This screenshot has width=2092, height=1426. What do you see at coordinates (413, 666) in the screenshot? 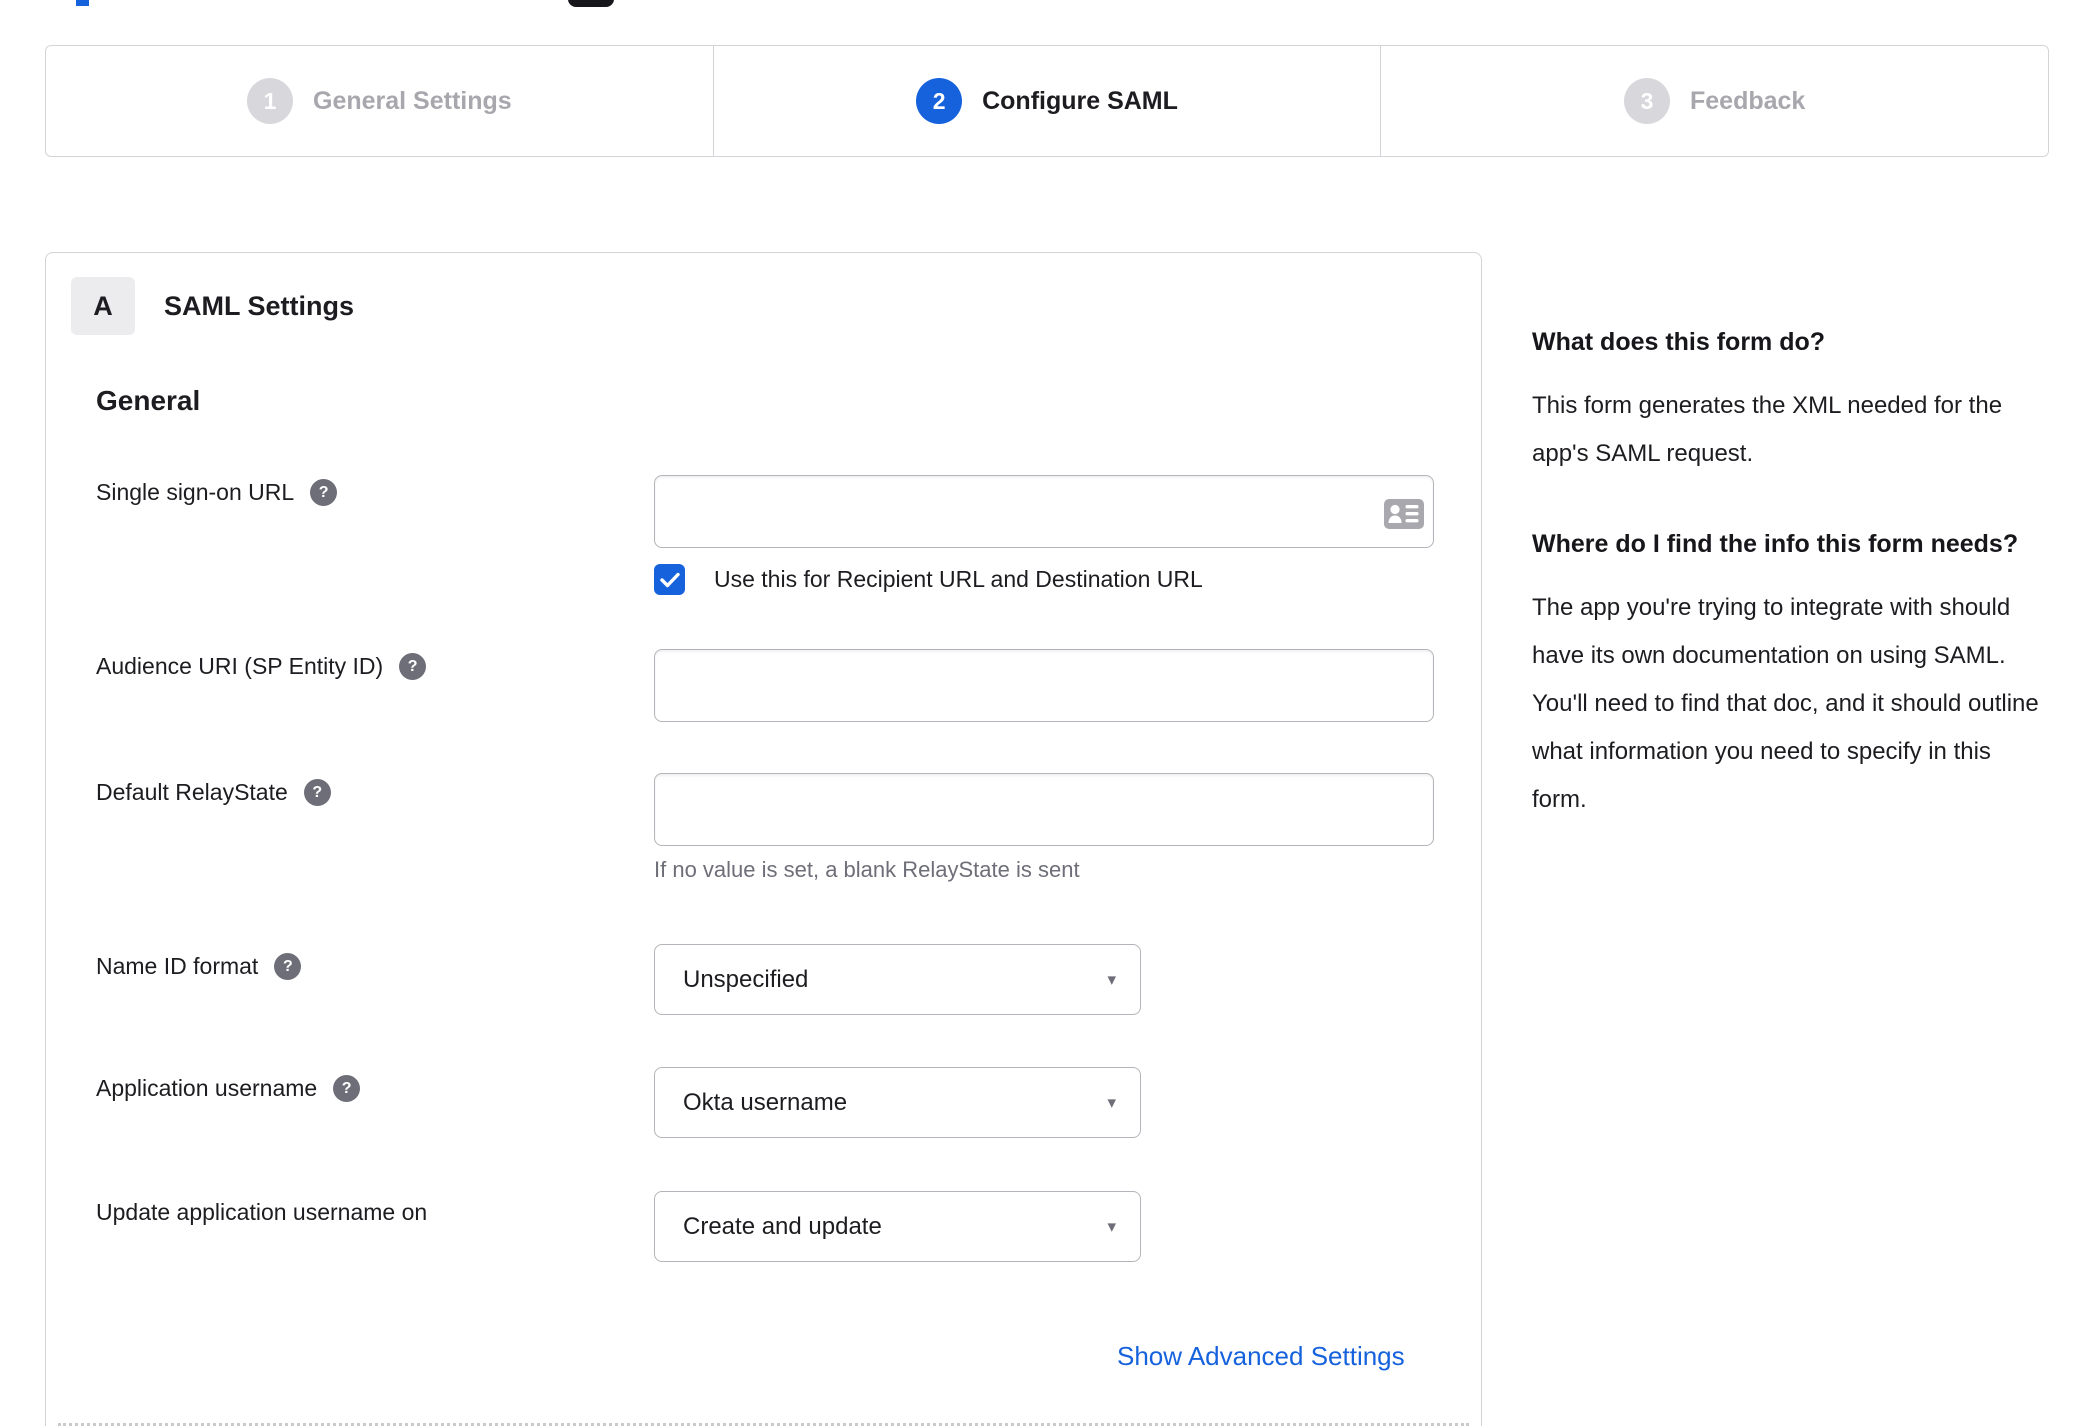
I see `audience-uri-help-icon: ?` at bounding box center [413, 666].